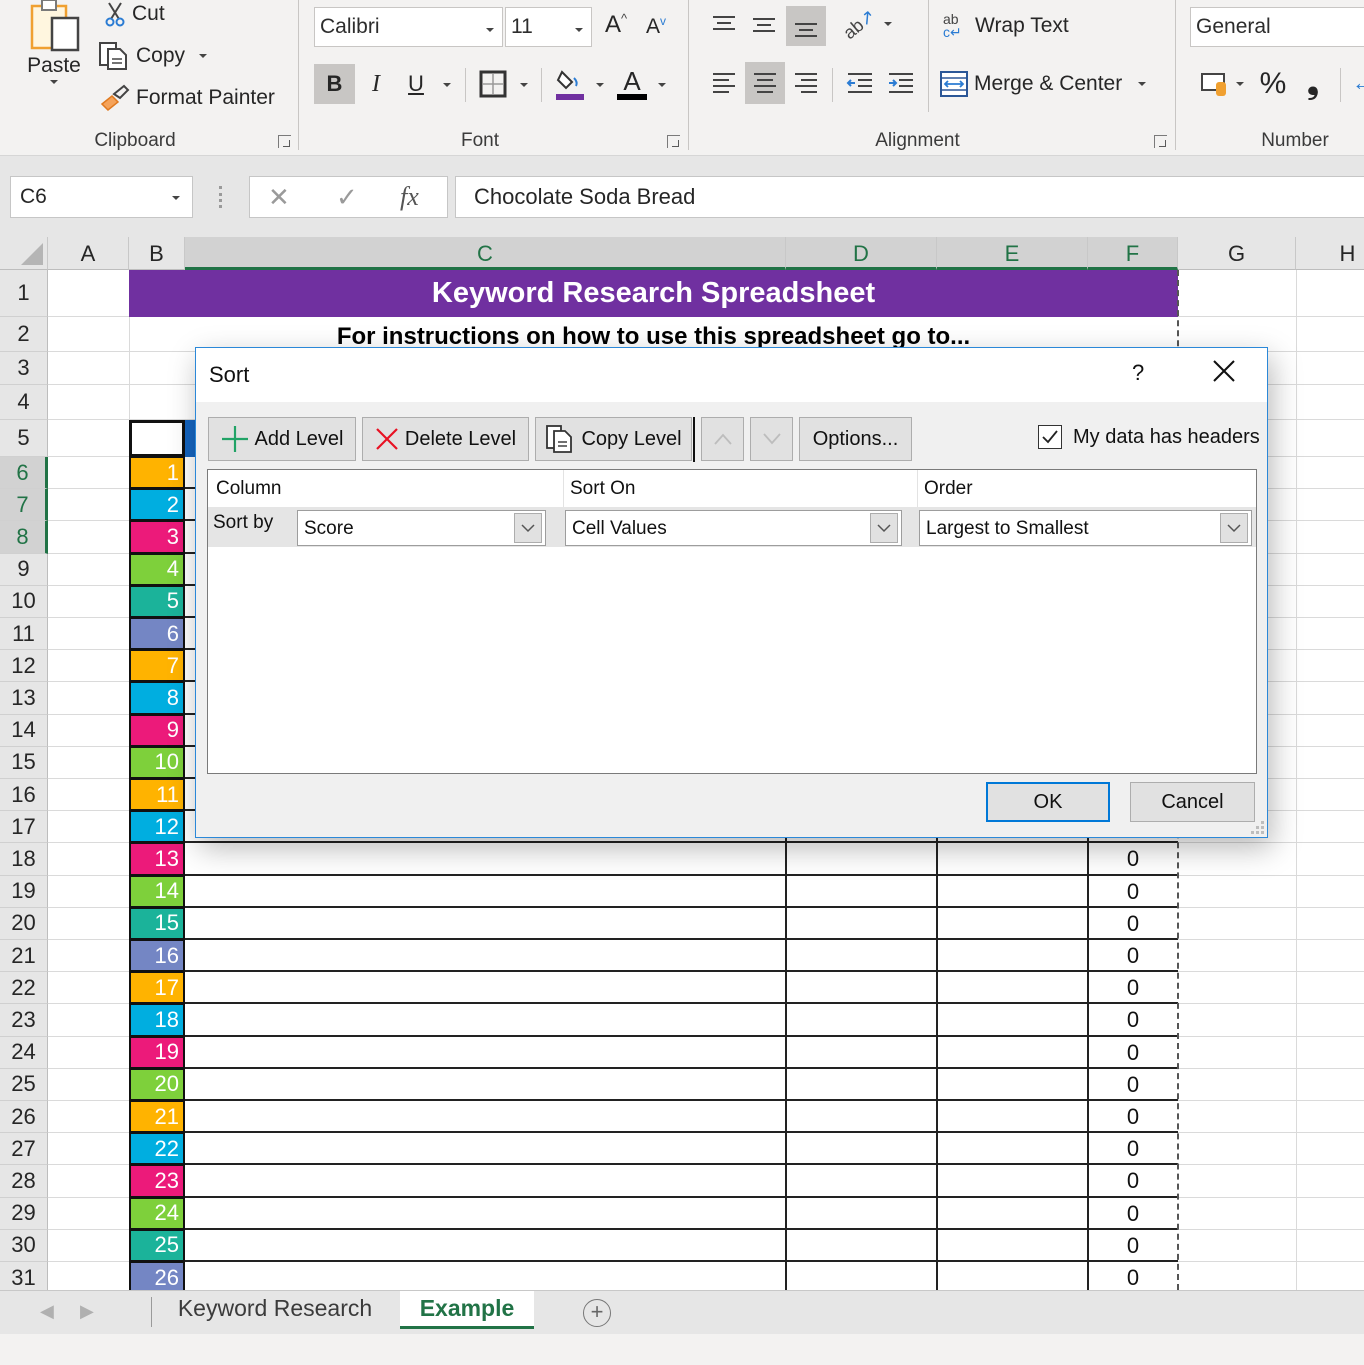 The height and width of the screenshot is (1365, 1364). Describe the element at coordinates (347, 197) in the screenshot. I see `confirm-entry-icon: ✓` at that location.